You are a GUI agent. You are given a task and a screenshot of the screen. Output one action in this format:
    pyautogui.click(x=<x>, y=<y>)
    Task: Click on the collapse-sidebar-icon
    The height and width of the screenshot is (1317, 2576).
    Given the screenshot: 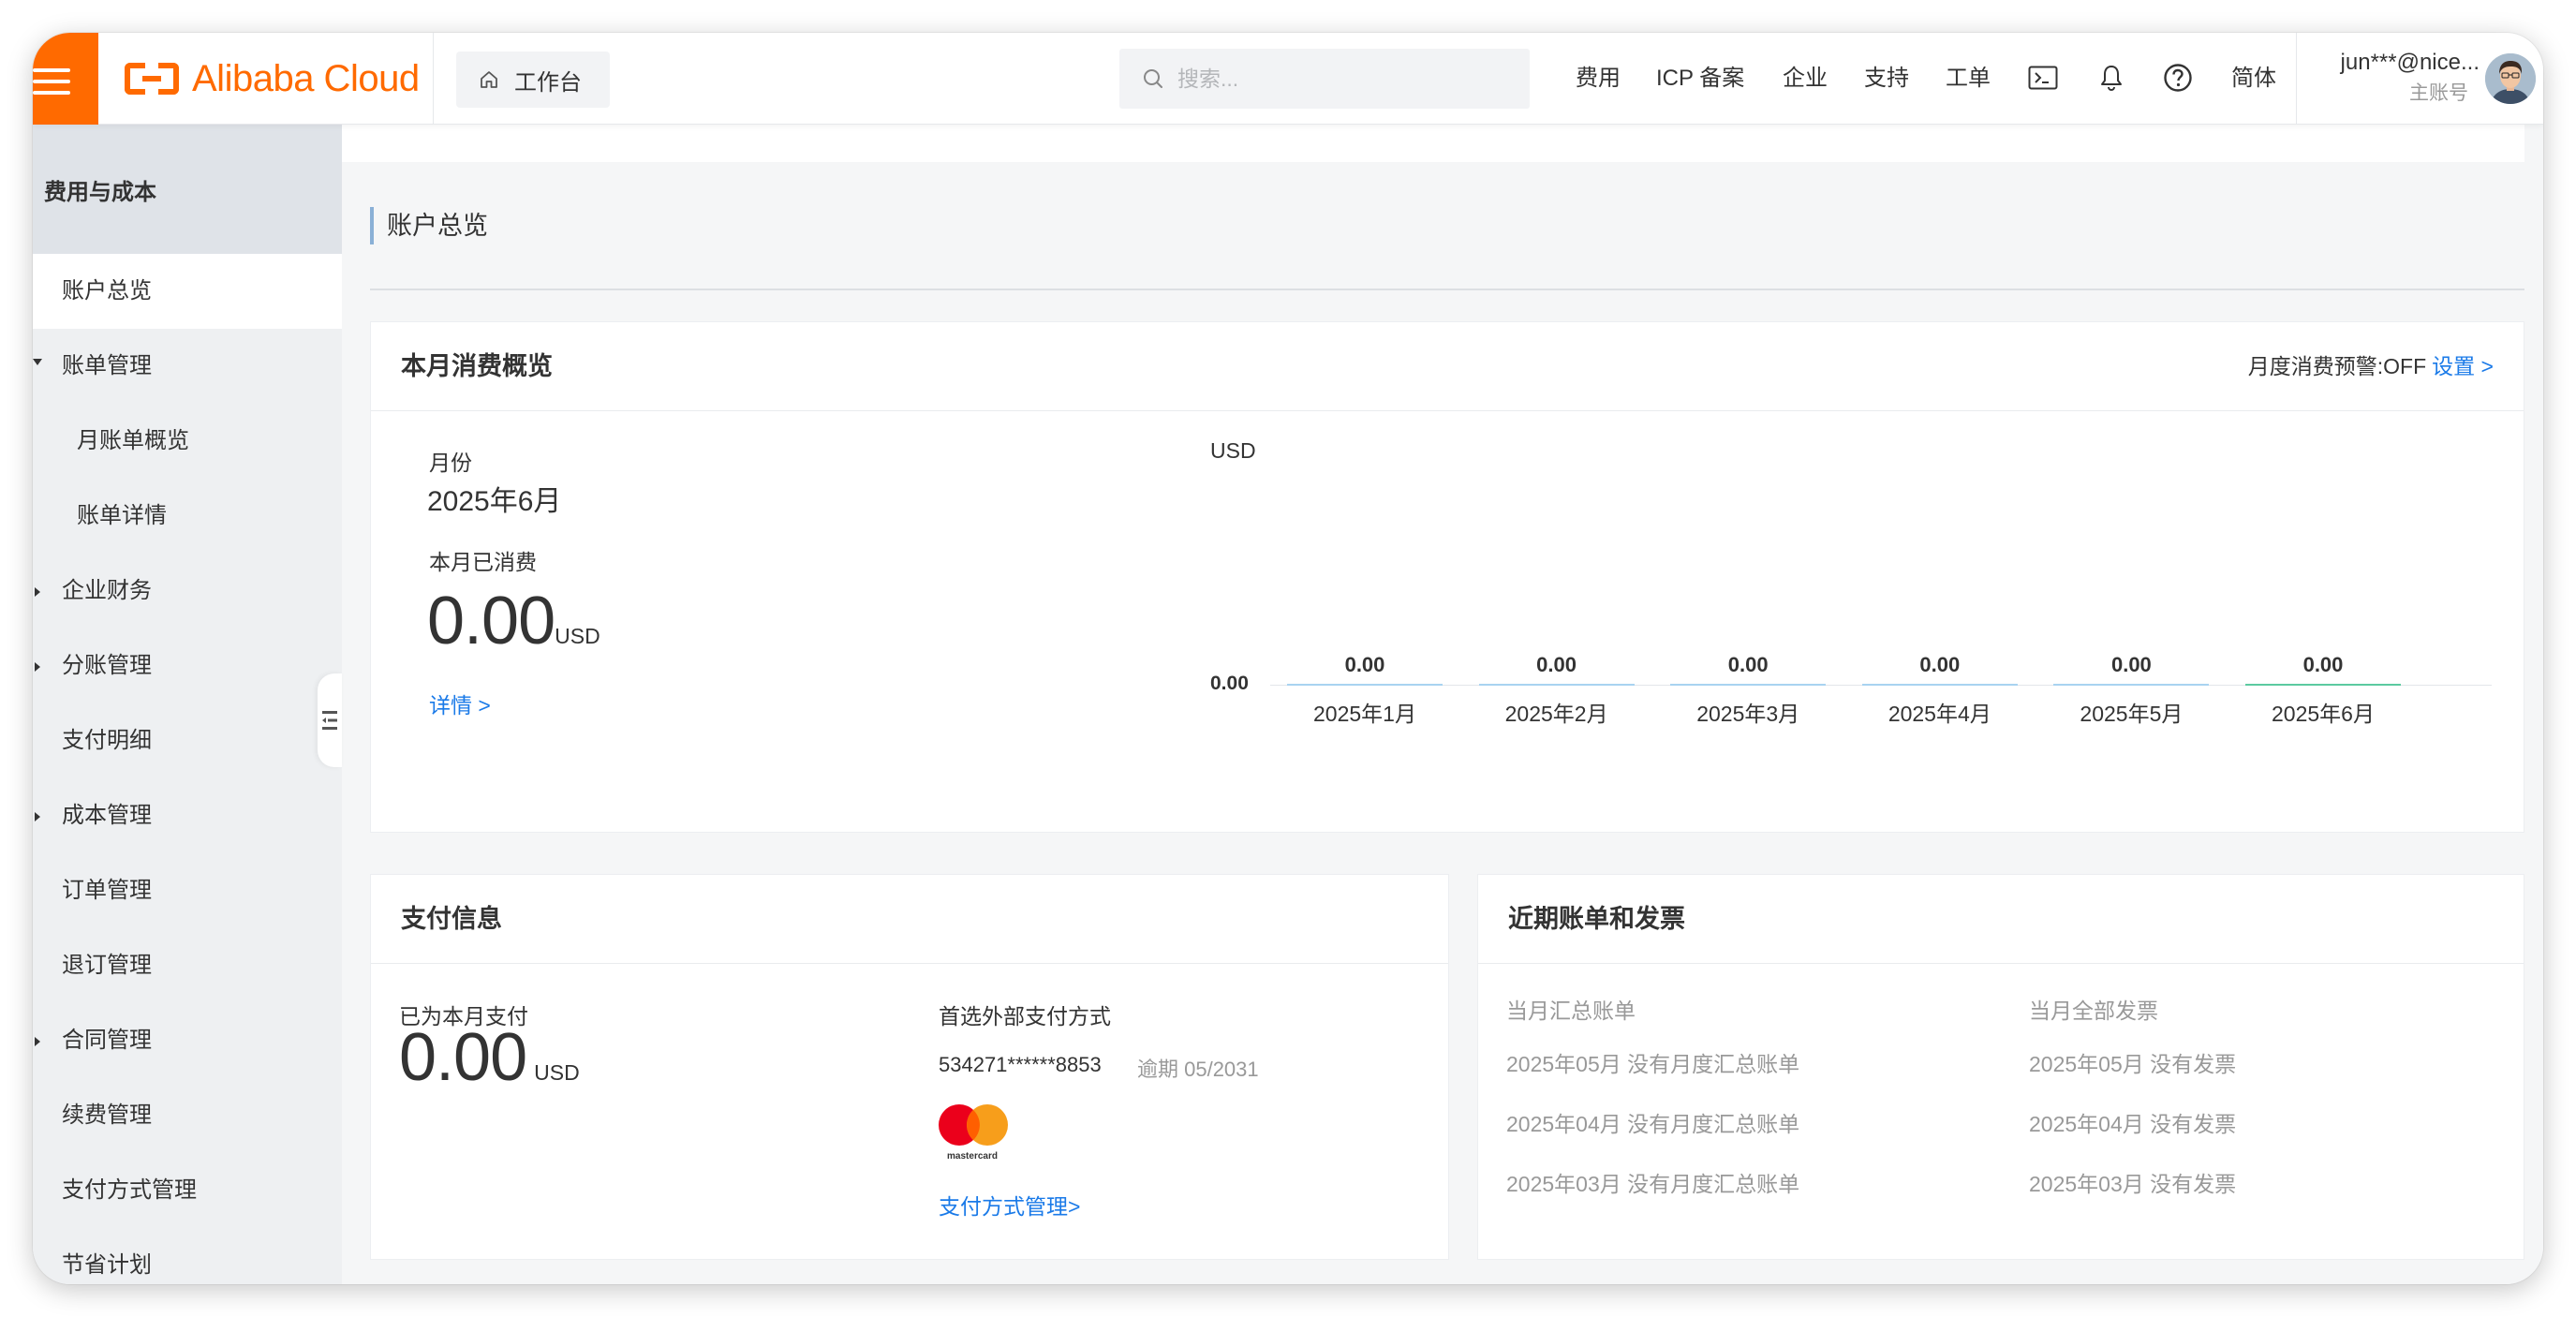 What is the action you would take?
    pyautogui.click(x=330, y=720)
    